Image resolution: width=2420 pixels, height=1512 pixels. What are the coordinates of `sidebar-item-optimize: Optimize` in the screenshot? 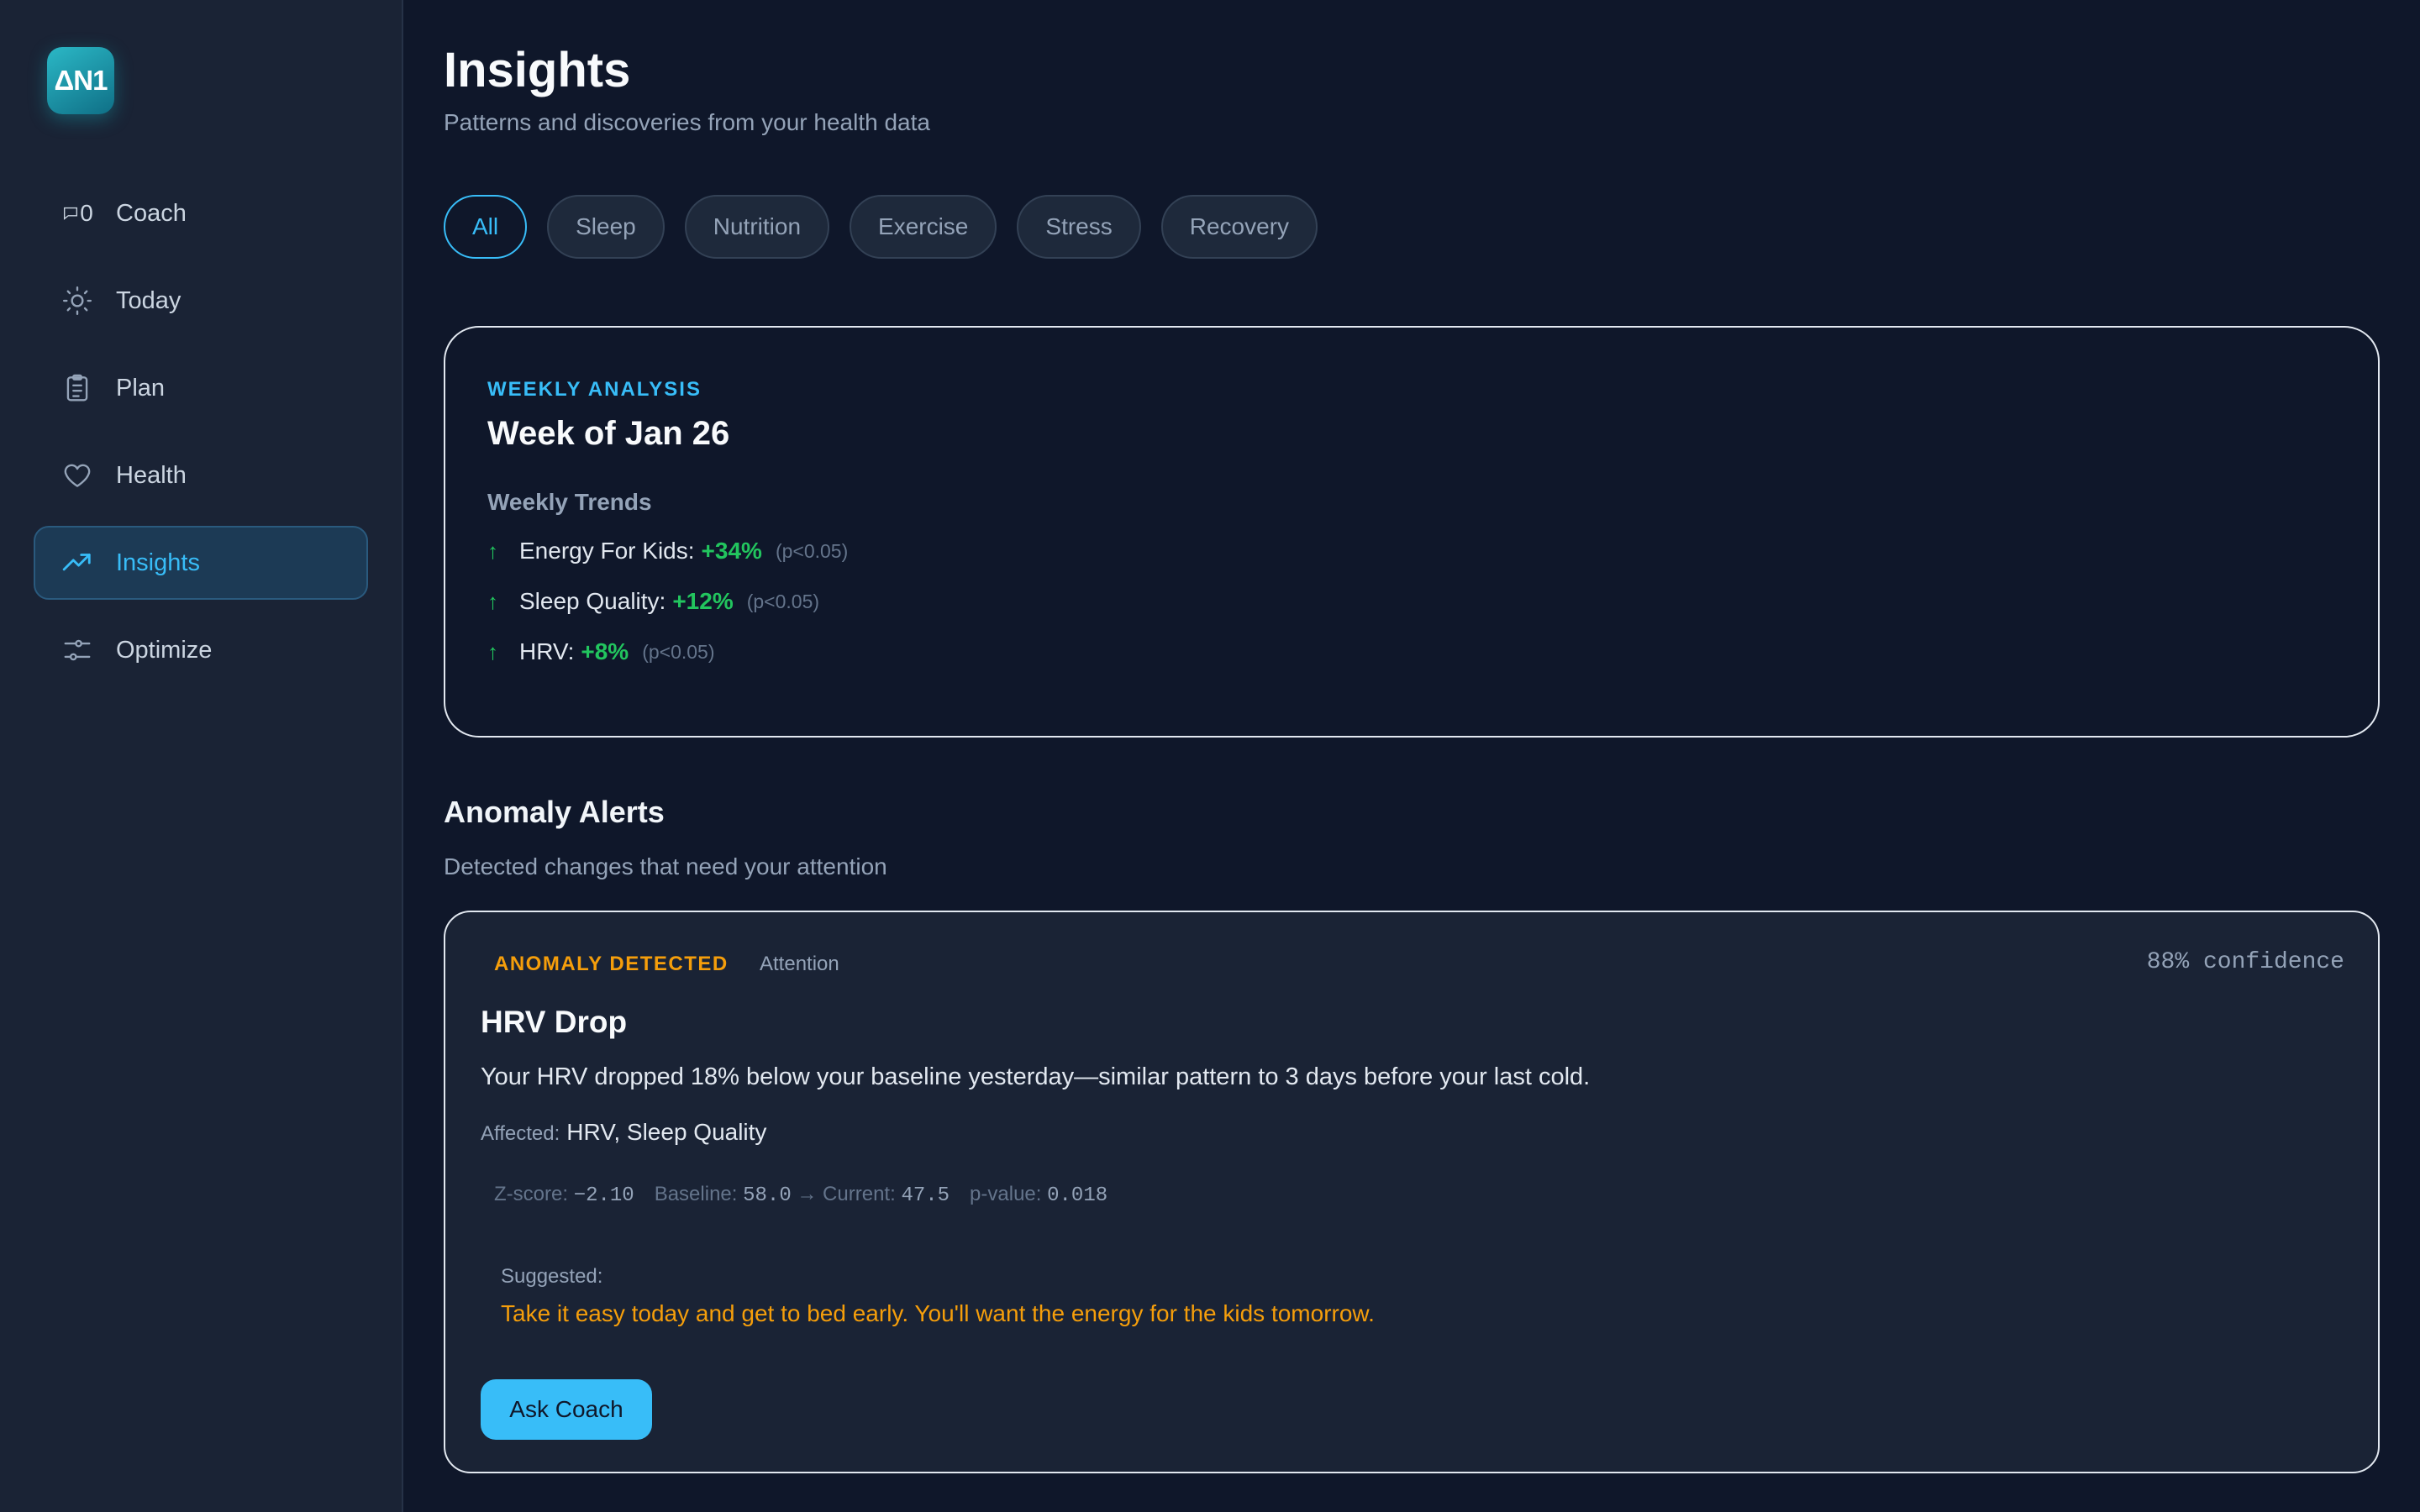 It's located at (201, 650).